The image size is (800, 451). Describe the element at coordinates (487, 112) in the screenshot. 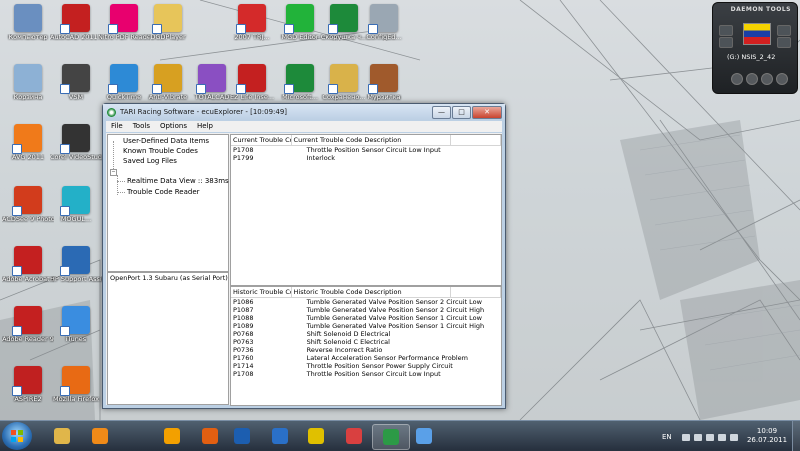

I see `close-button: ✕` at that location.